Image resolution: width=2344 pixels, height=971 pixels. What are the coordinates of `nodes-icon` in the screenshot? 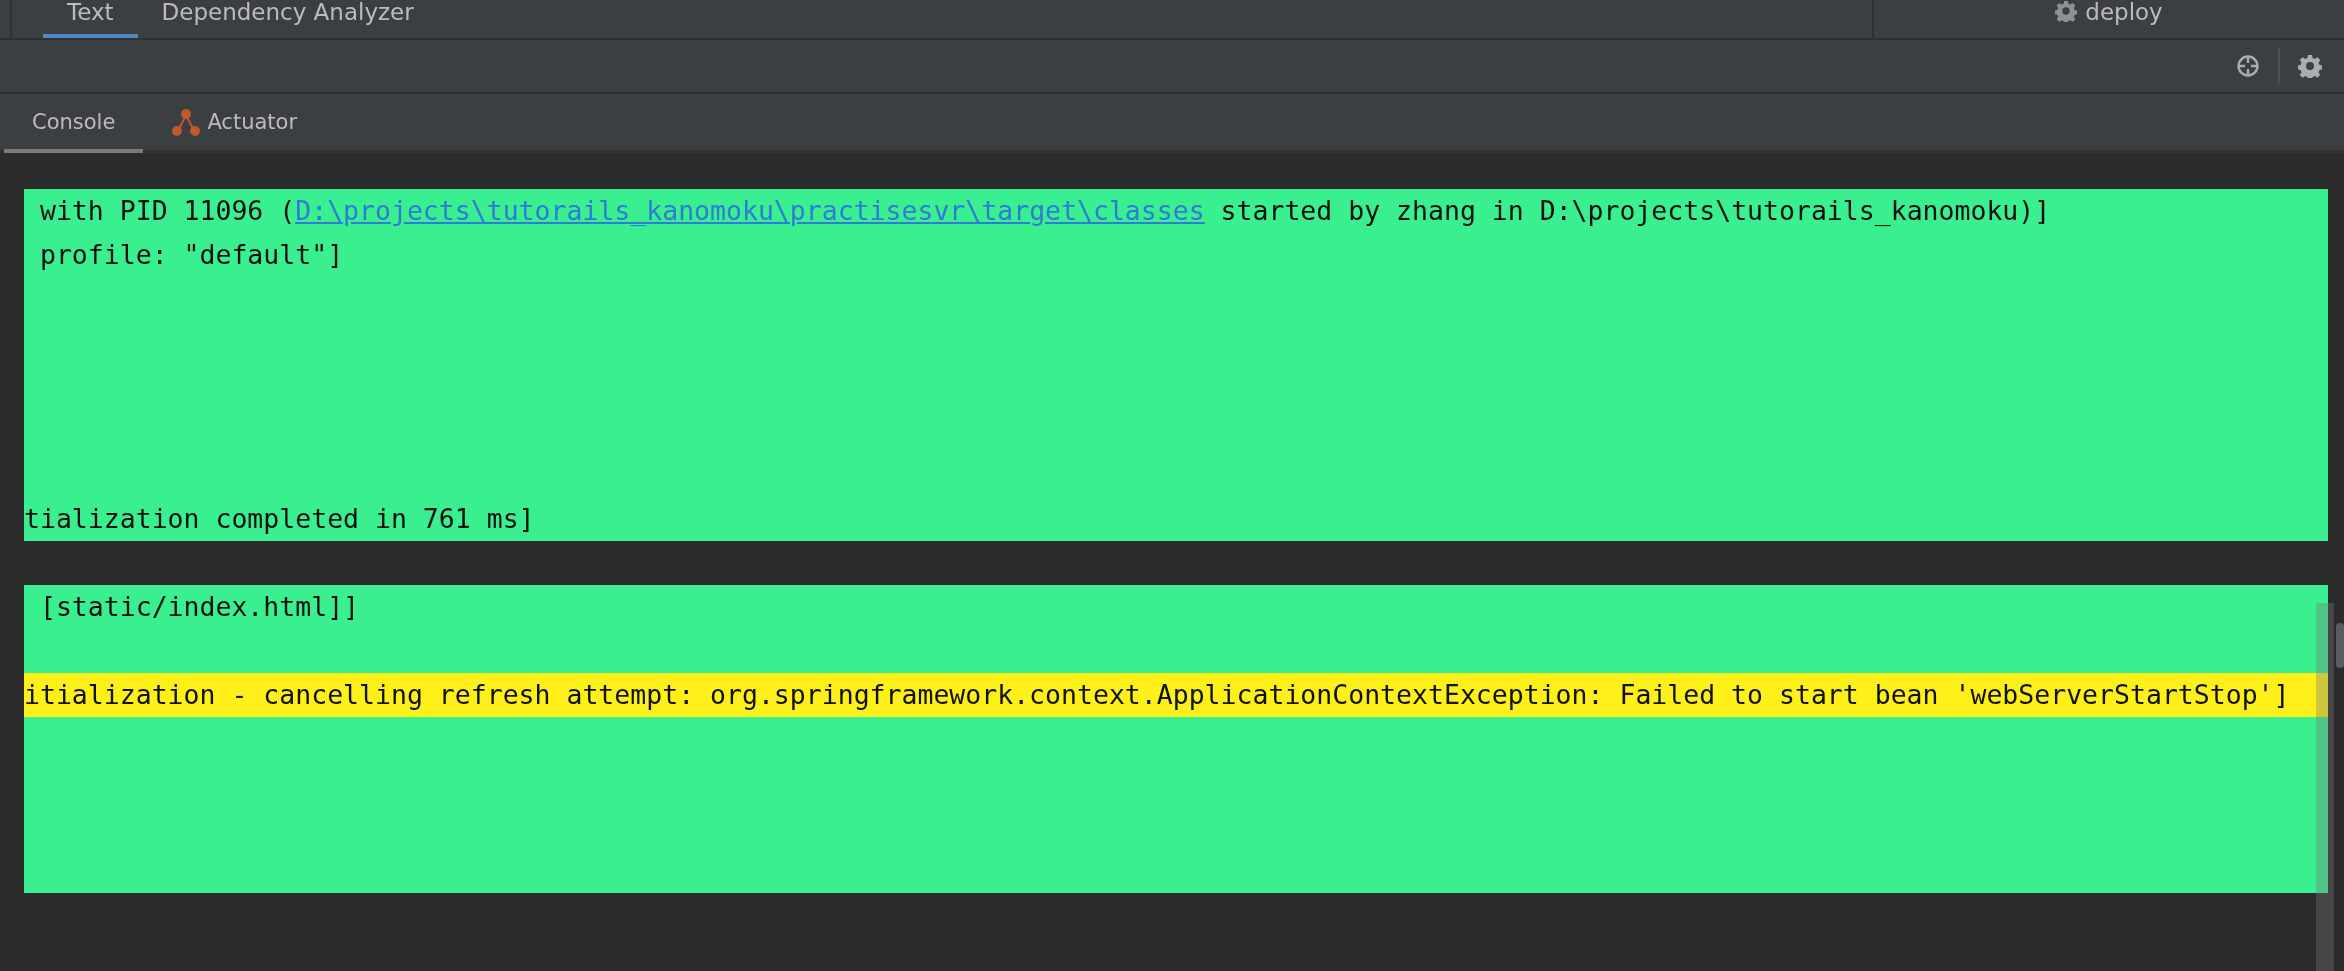 It's located at (186, 121).